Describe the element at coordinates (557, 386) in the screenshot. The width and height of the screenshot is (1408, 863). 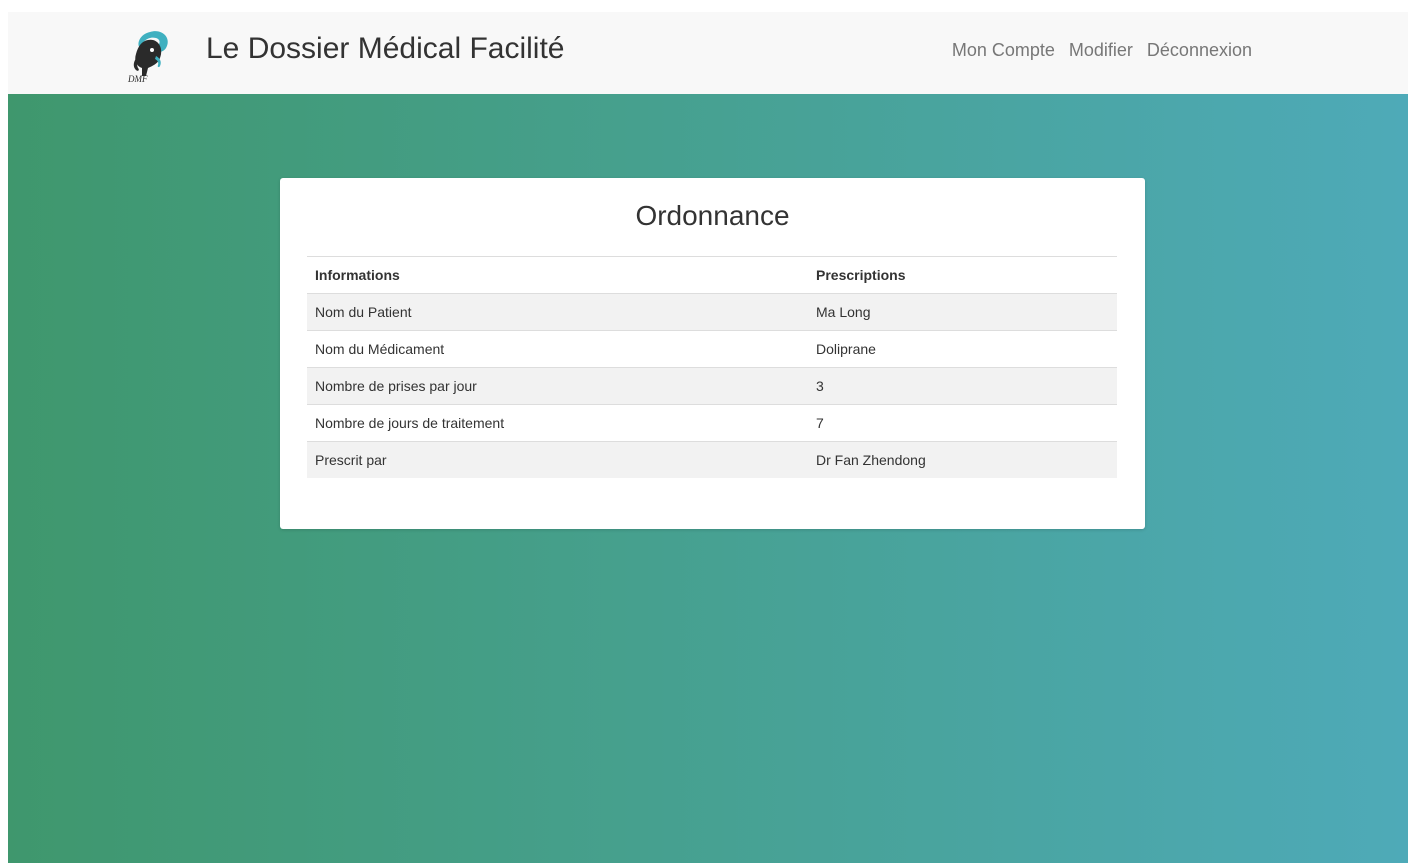
I see `row-label: Nombre de prises par jour` at that location.